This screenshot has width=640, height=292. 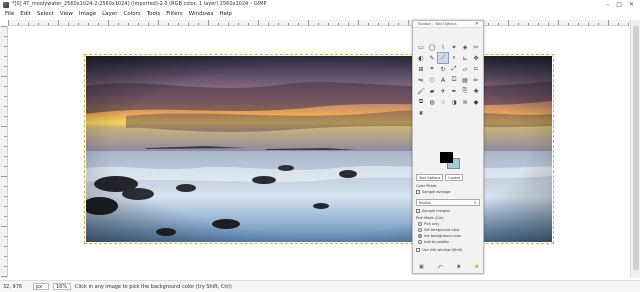 I want to click on scrollbar-thumb, so click(x=636, y=148).